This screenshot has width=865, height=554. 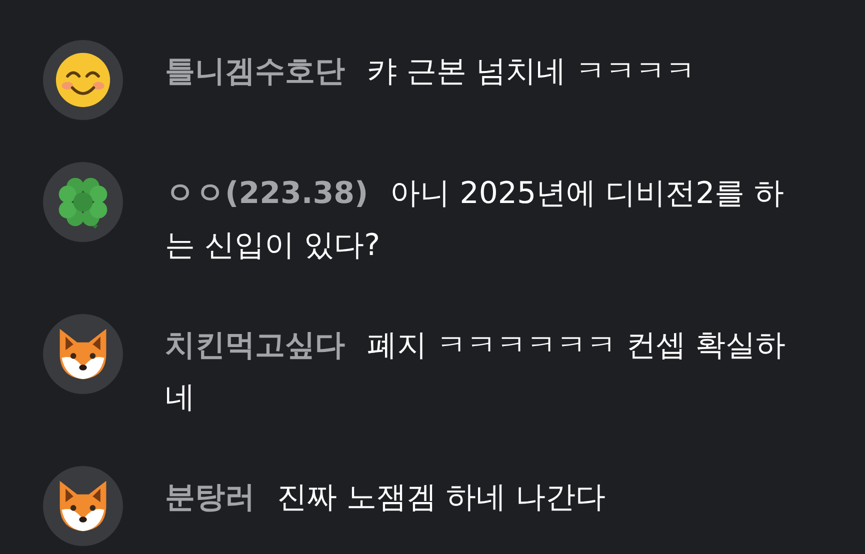 What do you see at coordinates (475, 220) in the screenshot?
I see `chat-message: ㅇㅇ(223.38) 아니 2025년에 디비전2를 하는 신입이 있다?` at bounding box center [475, 220].